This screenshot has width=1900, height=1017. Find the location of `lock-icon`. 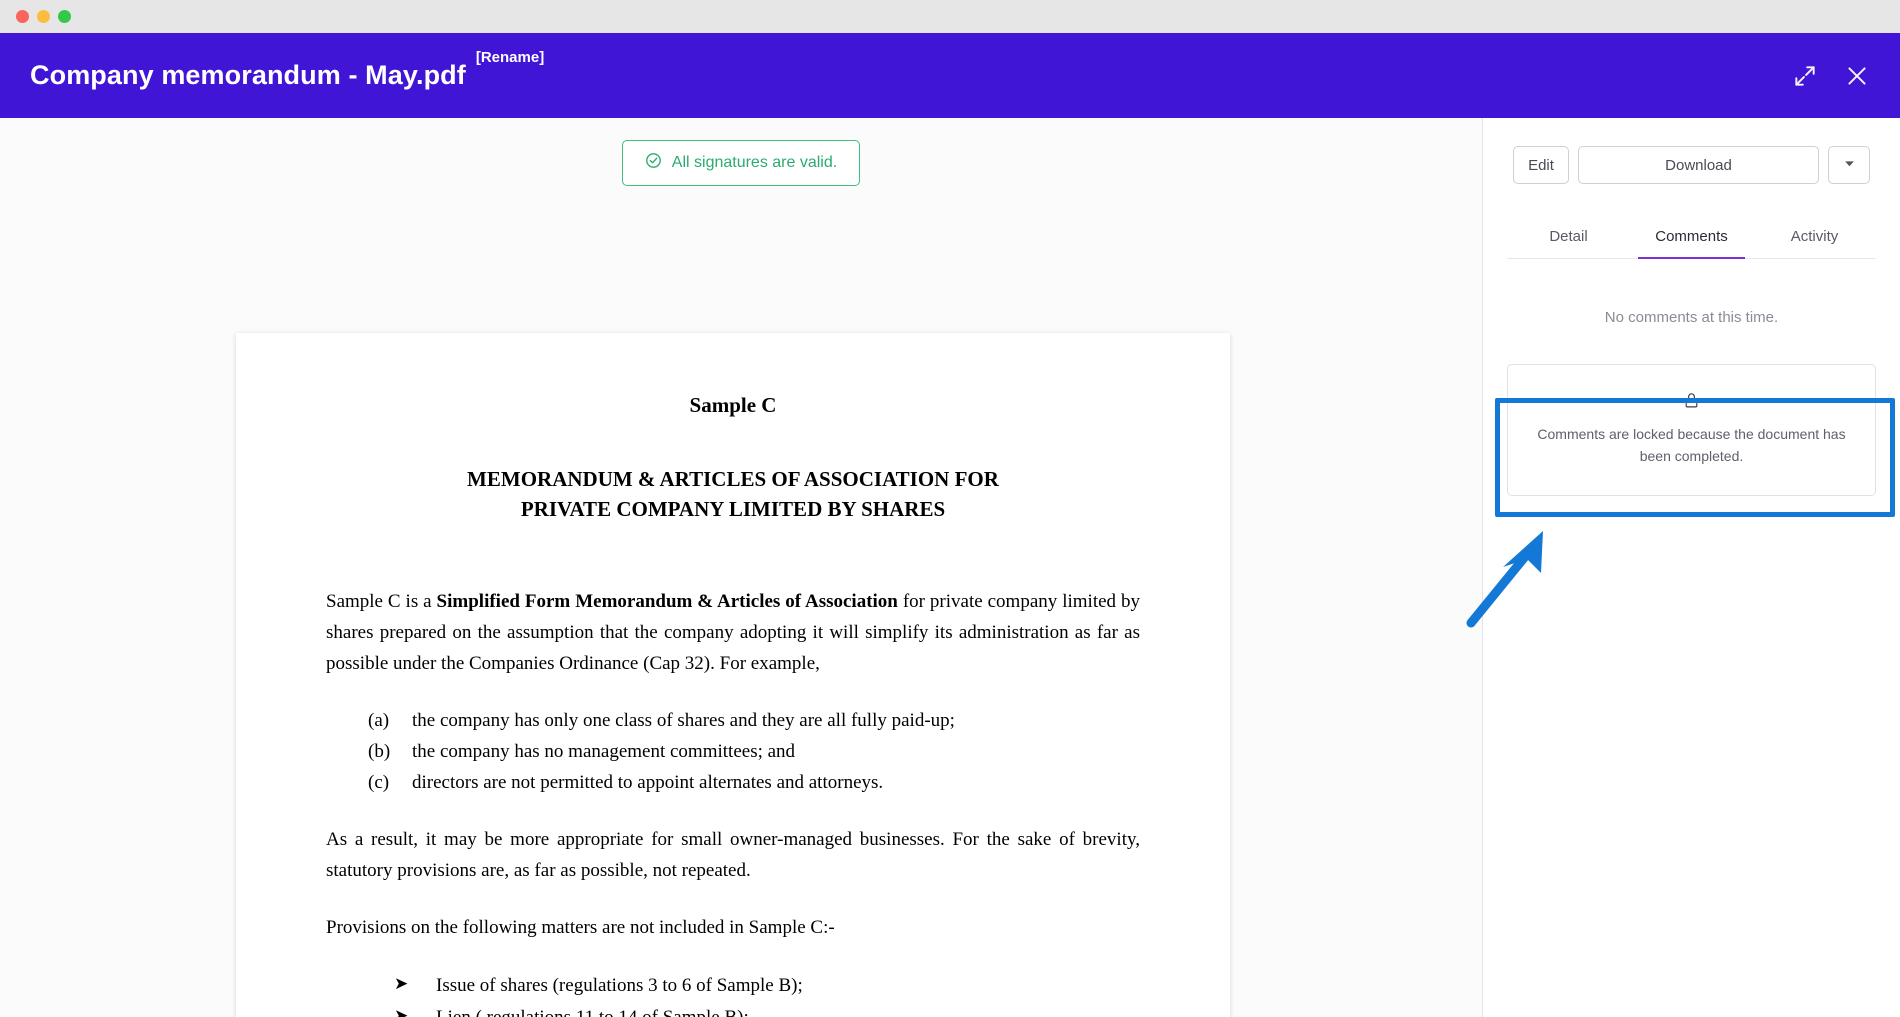

lock-icon is located at coordinates (1691, 400).